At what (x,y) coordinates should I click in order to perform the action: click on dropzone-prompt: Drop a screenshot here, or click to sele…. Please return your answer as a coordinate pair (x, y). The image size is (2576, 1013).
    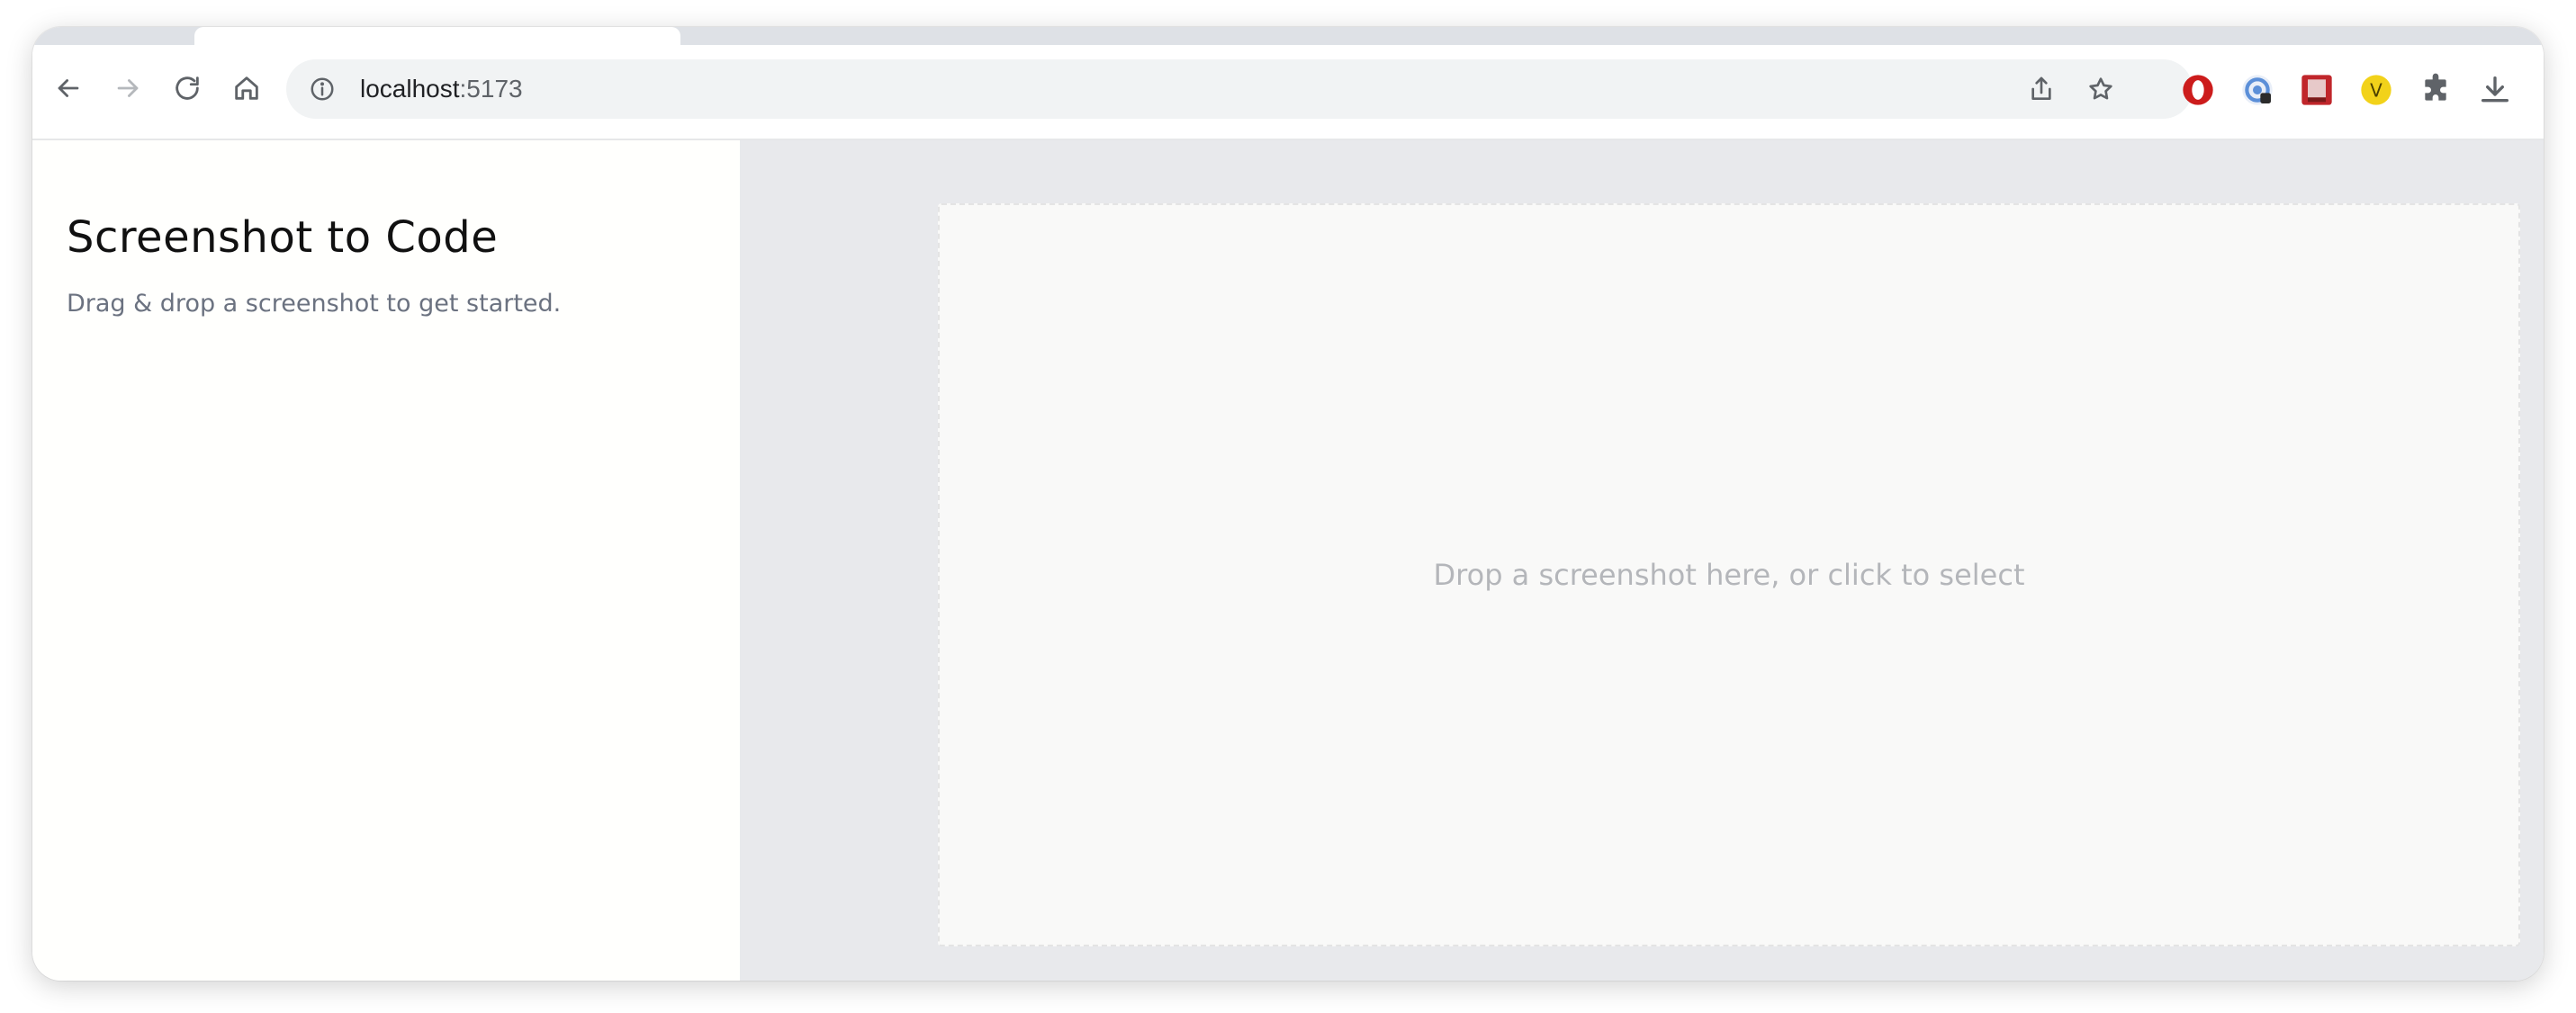
    Looking at the image, I should click on (1729, 575).